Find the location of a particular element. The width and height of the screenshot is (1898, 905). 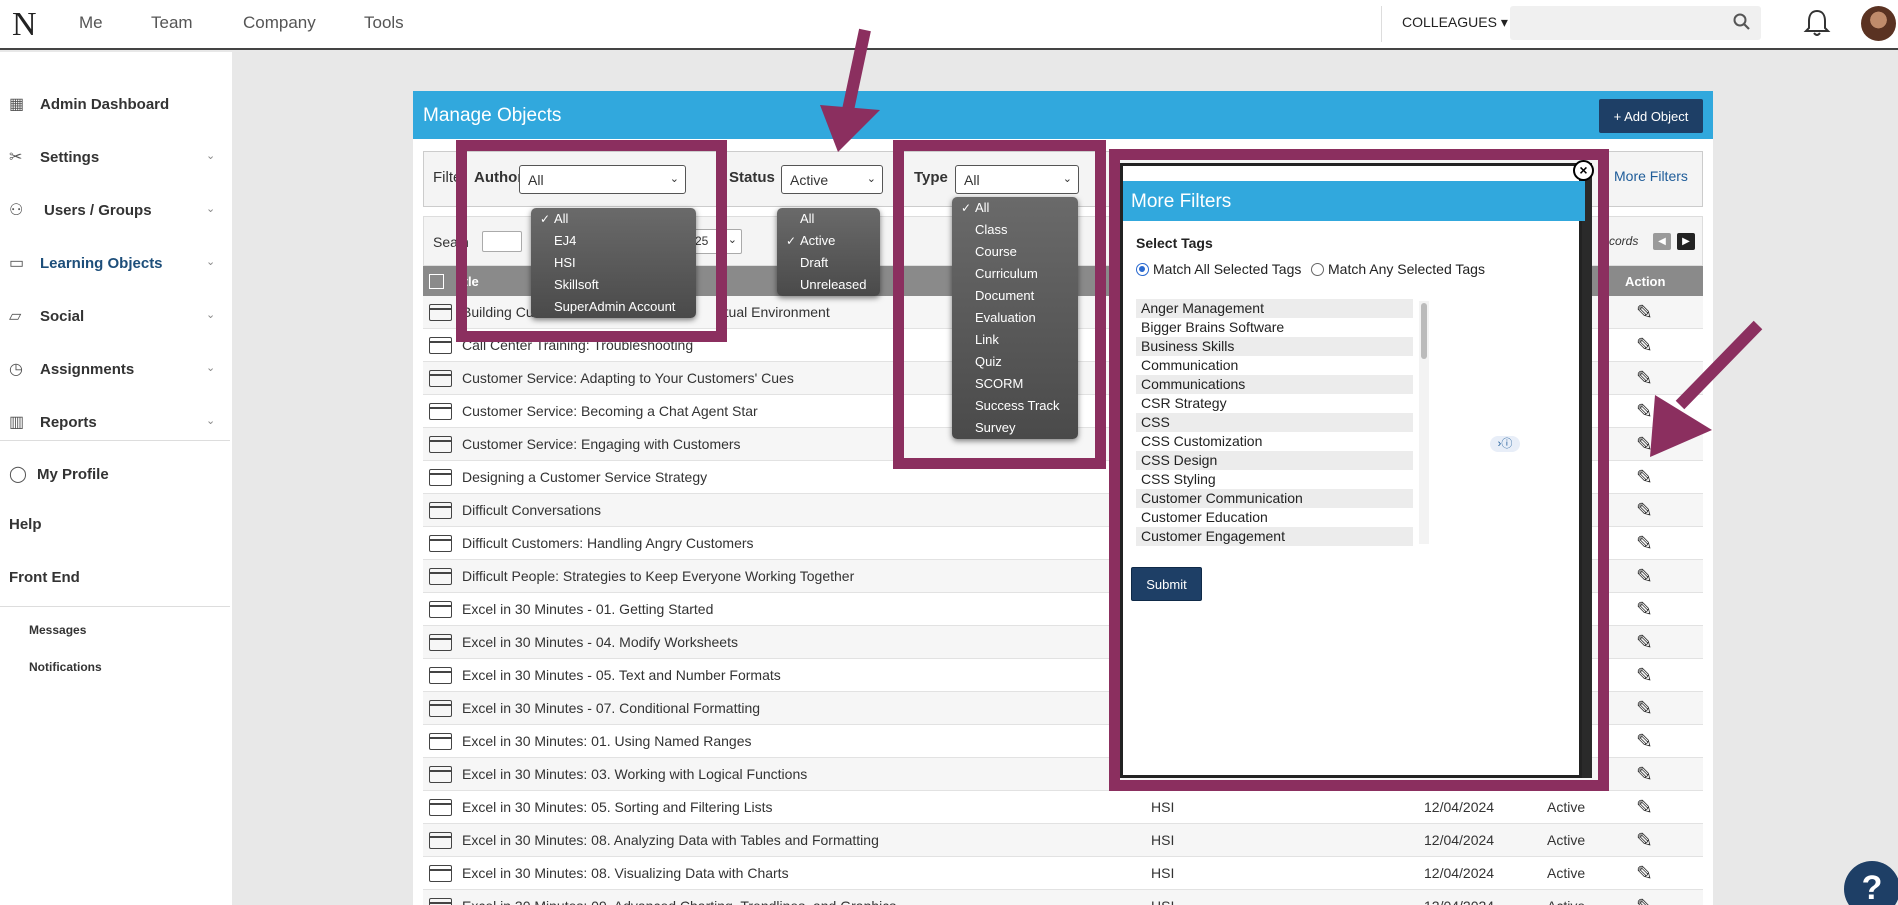

status-option: Draft is located at coordinates (828, 263).